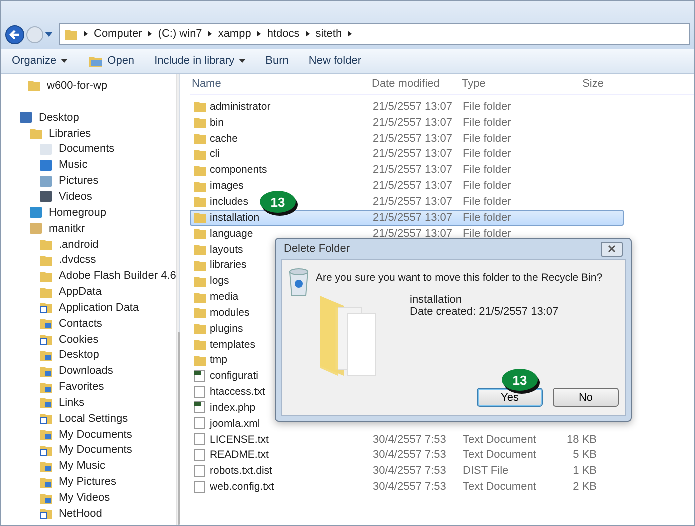 The width and height of the screenshot is (695, 526). Describe the element at coordinates (410, 440) in the screenshot. I see `date-modified: 30/4/2557 7:53` at that location.